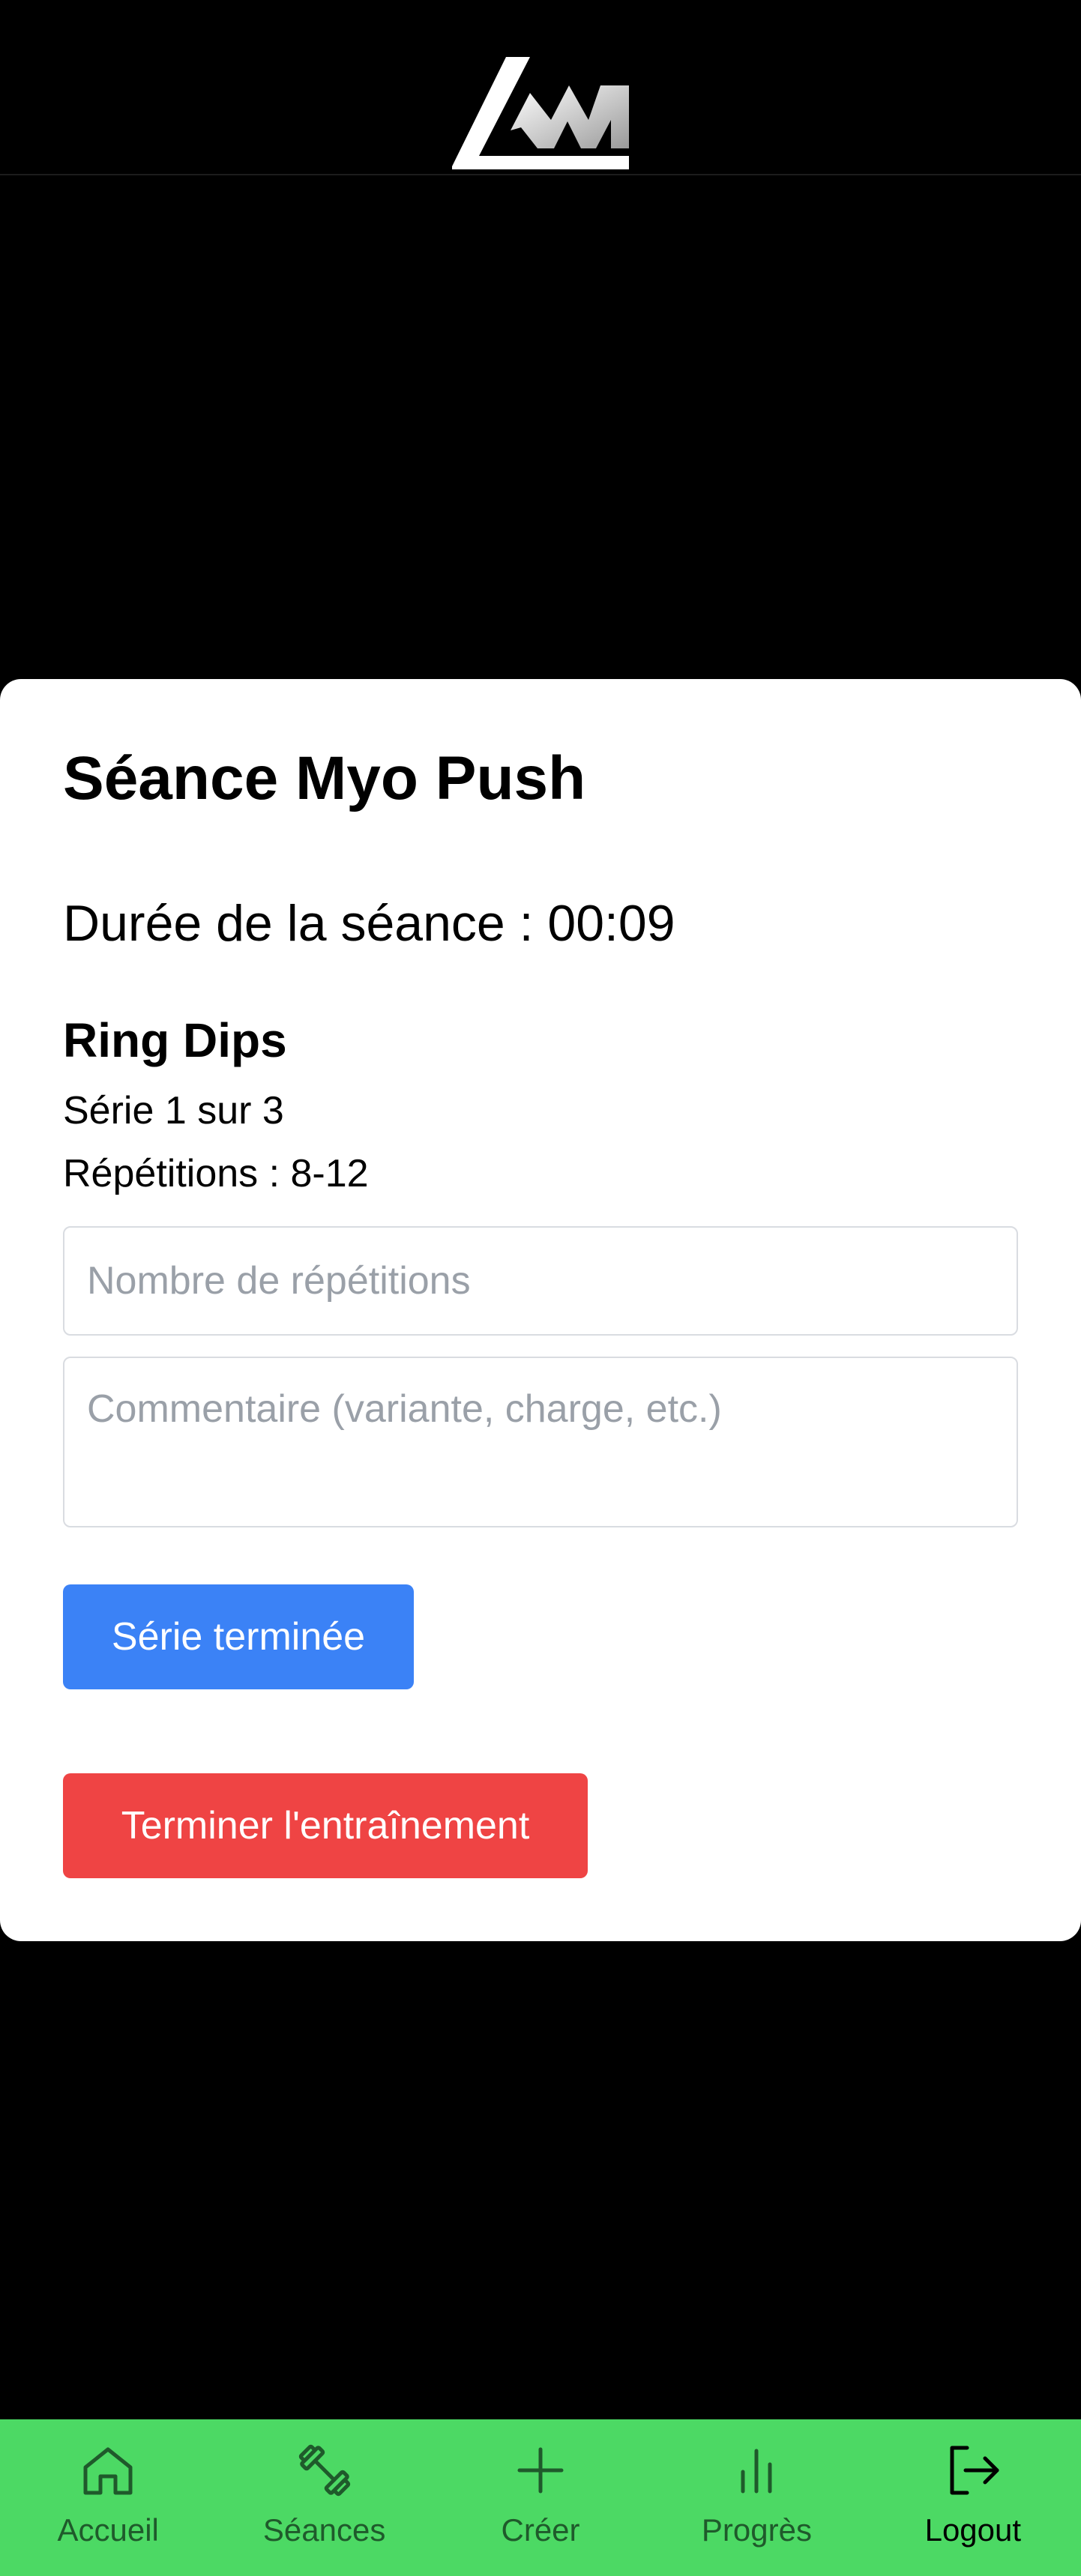 This screenshot has height=2576, width=1081. What do you see at coordinates (175, 1040) in the screenshot?
I see `exercise-name: Ring Dips` at bounding box center [175, 1040].